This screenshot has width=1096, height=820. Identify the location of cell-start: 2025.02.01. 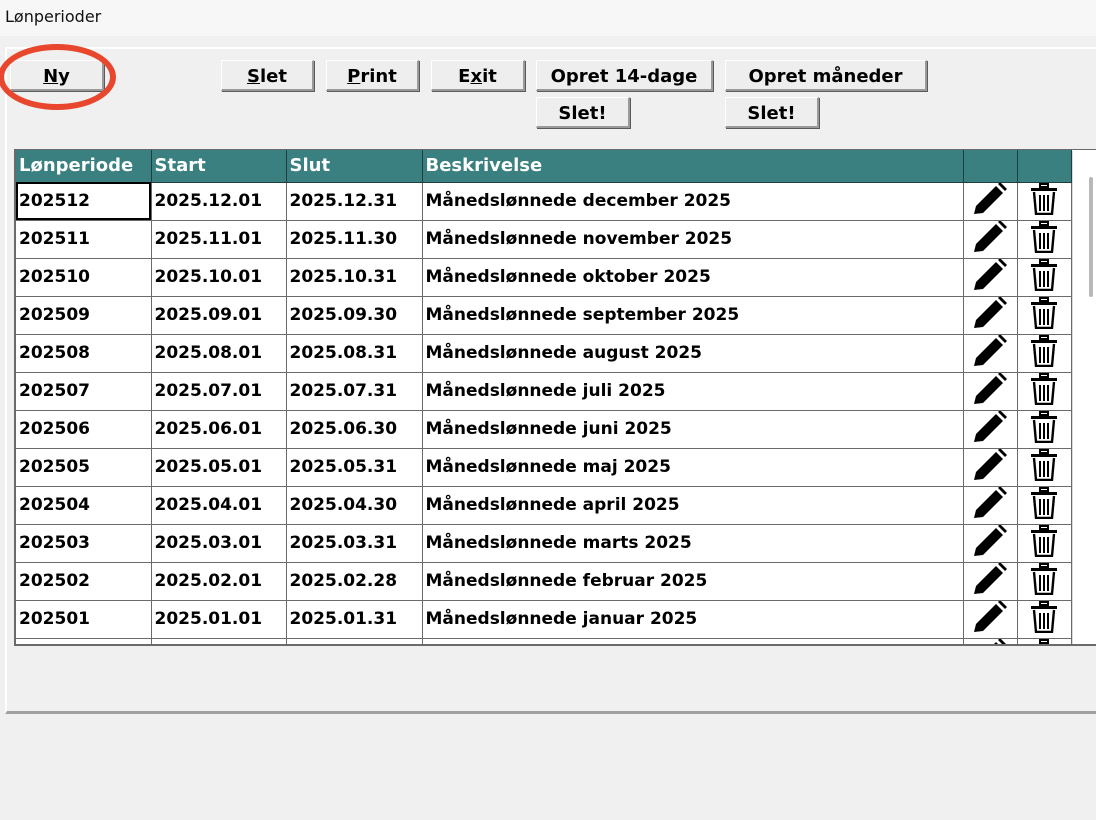
(219, 581).